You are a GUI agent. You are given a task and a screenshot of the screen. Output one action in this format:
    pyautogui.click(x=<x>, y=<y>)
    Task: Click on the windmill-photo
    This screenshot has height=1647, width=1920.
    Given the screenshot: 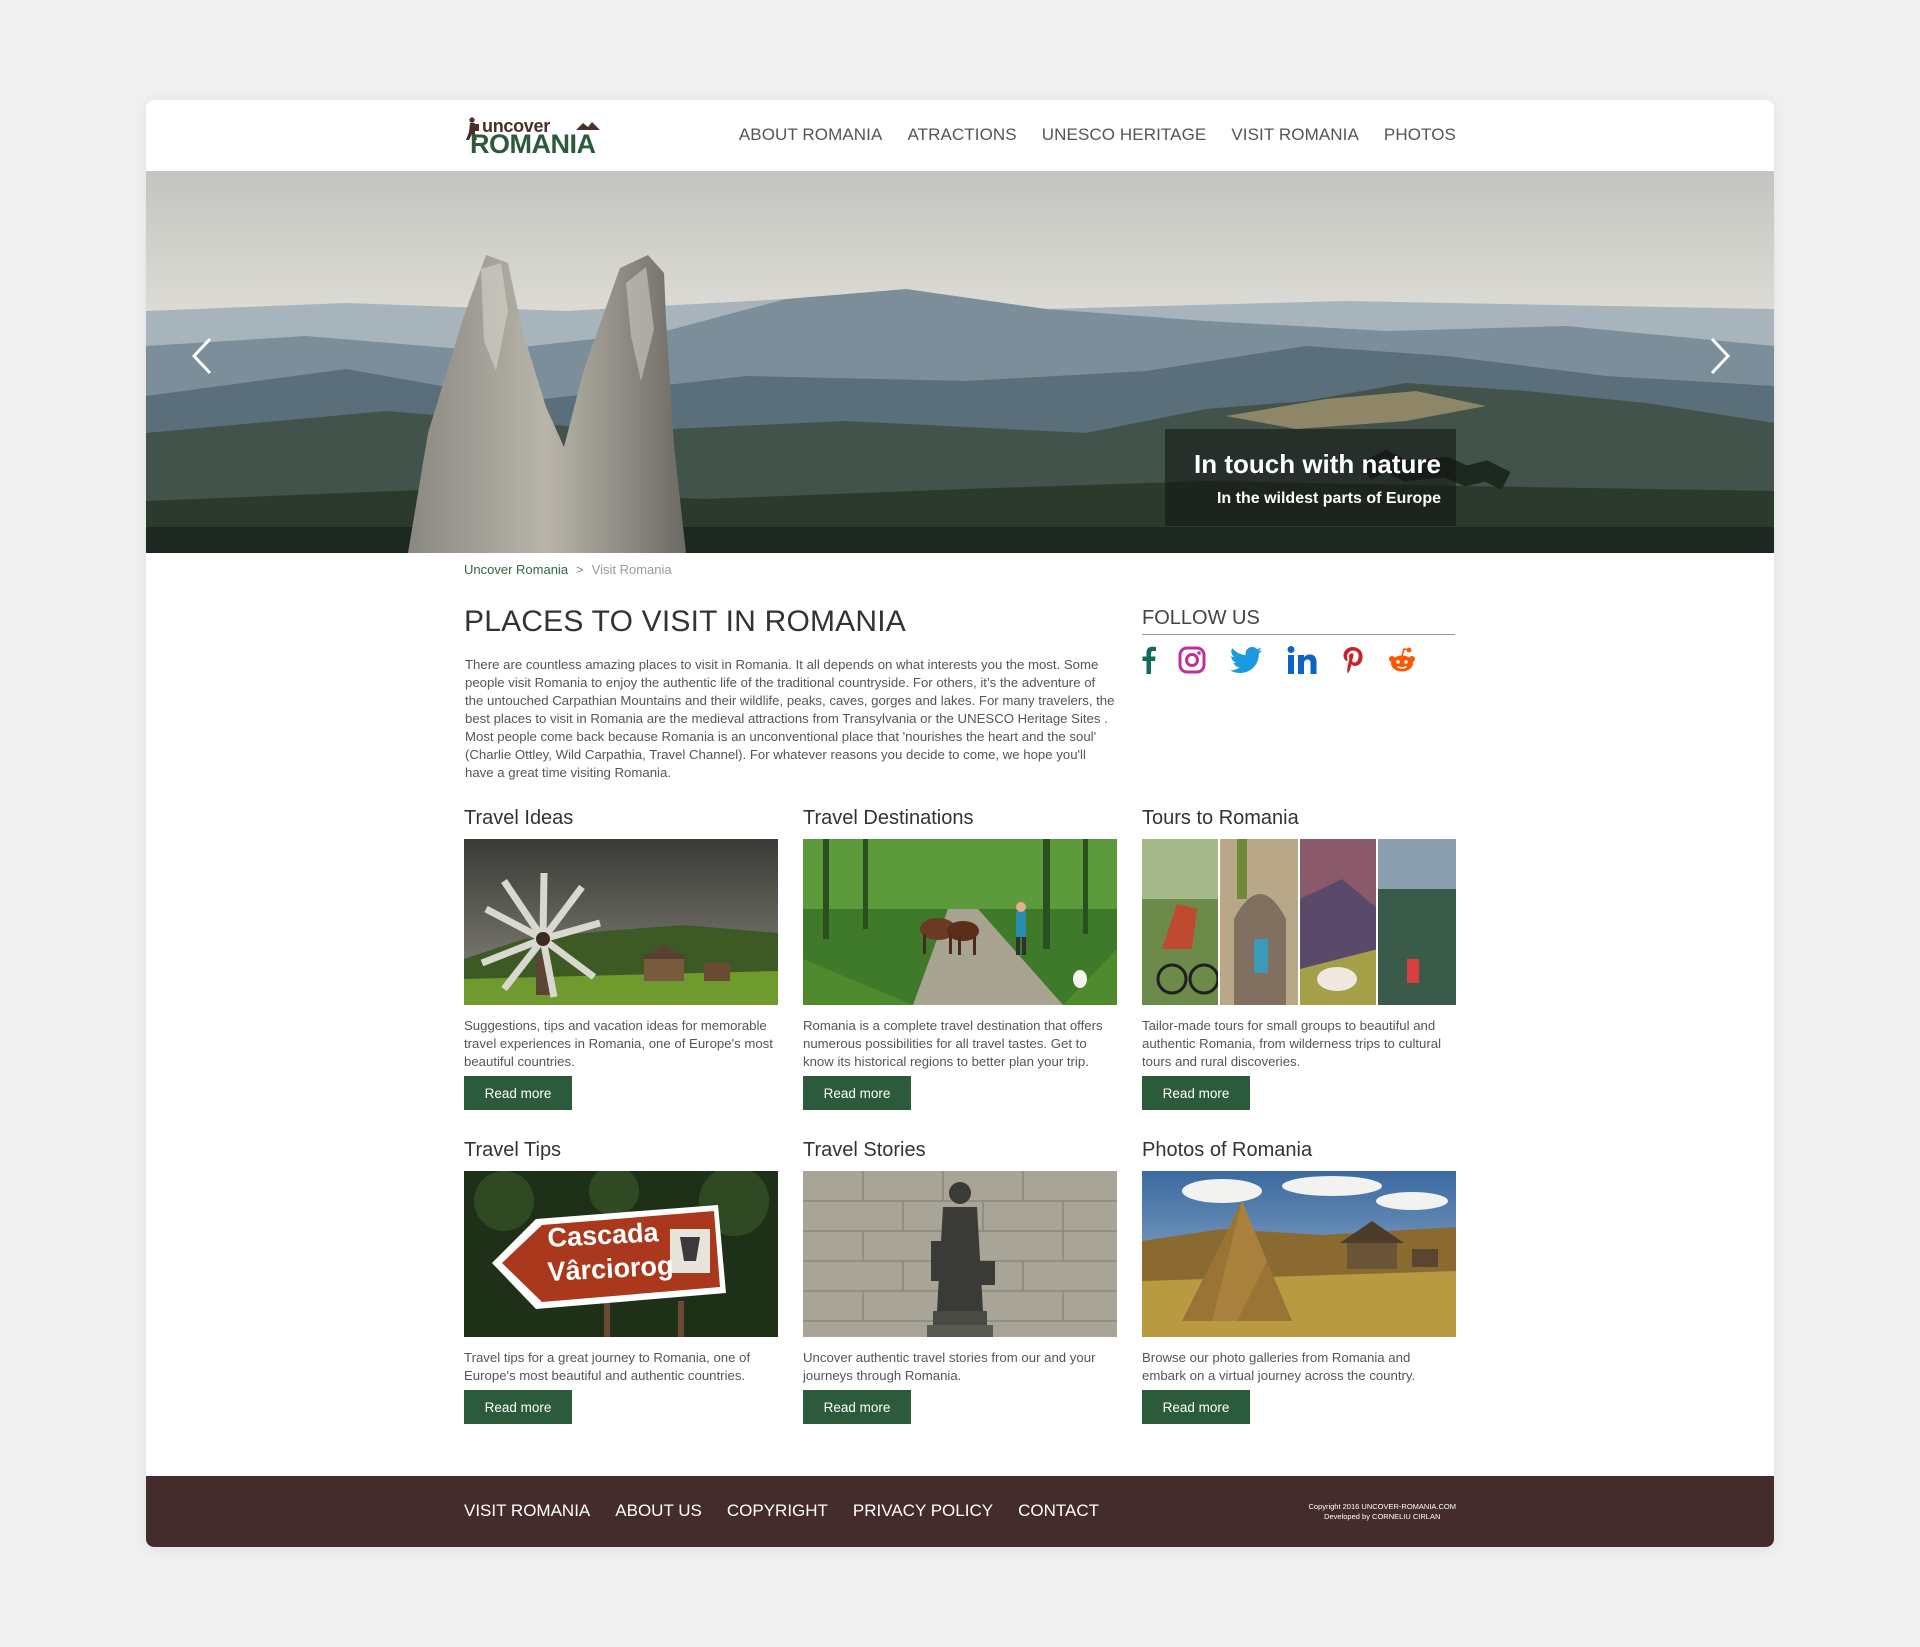 What is the action you would take?
    pyautogui.click(x=621, y=922)
    